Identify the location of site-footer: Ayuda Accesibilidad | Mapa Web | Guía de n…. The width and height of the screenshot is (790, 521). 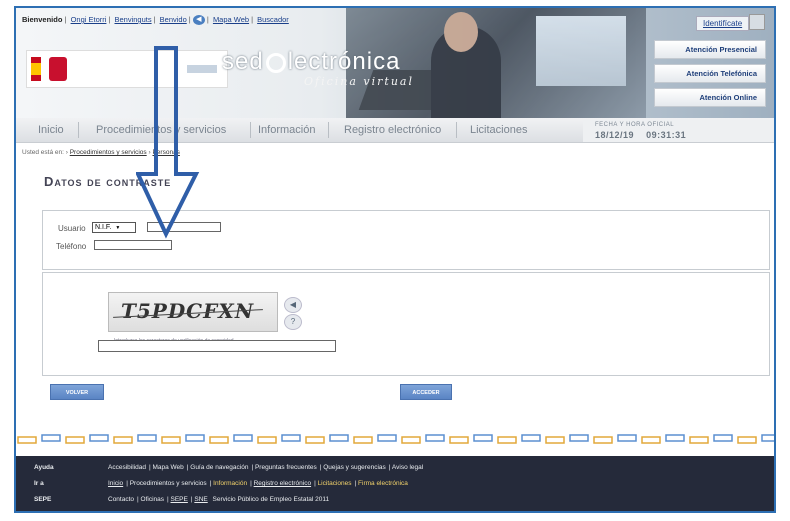
(395, 483).